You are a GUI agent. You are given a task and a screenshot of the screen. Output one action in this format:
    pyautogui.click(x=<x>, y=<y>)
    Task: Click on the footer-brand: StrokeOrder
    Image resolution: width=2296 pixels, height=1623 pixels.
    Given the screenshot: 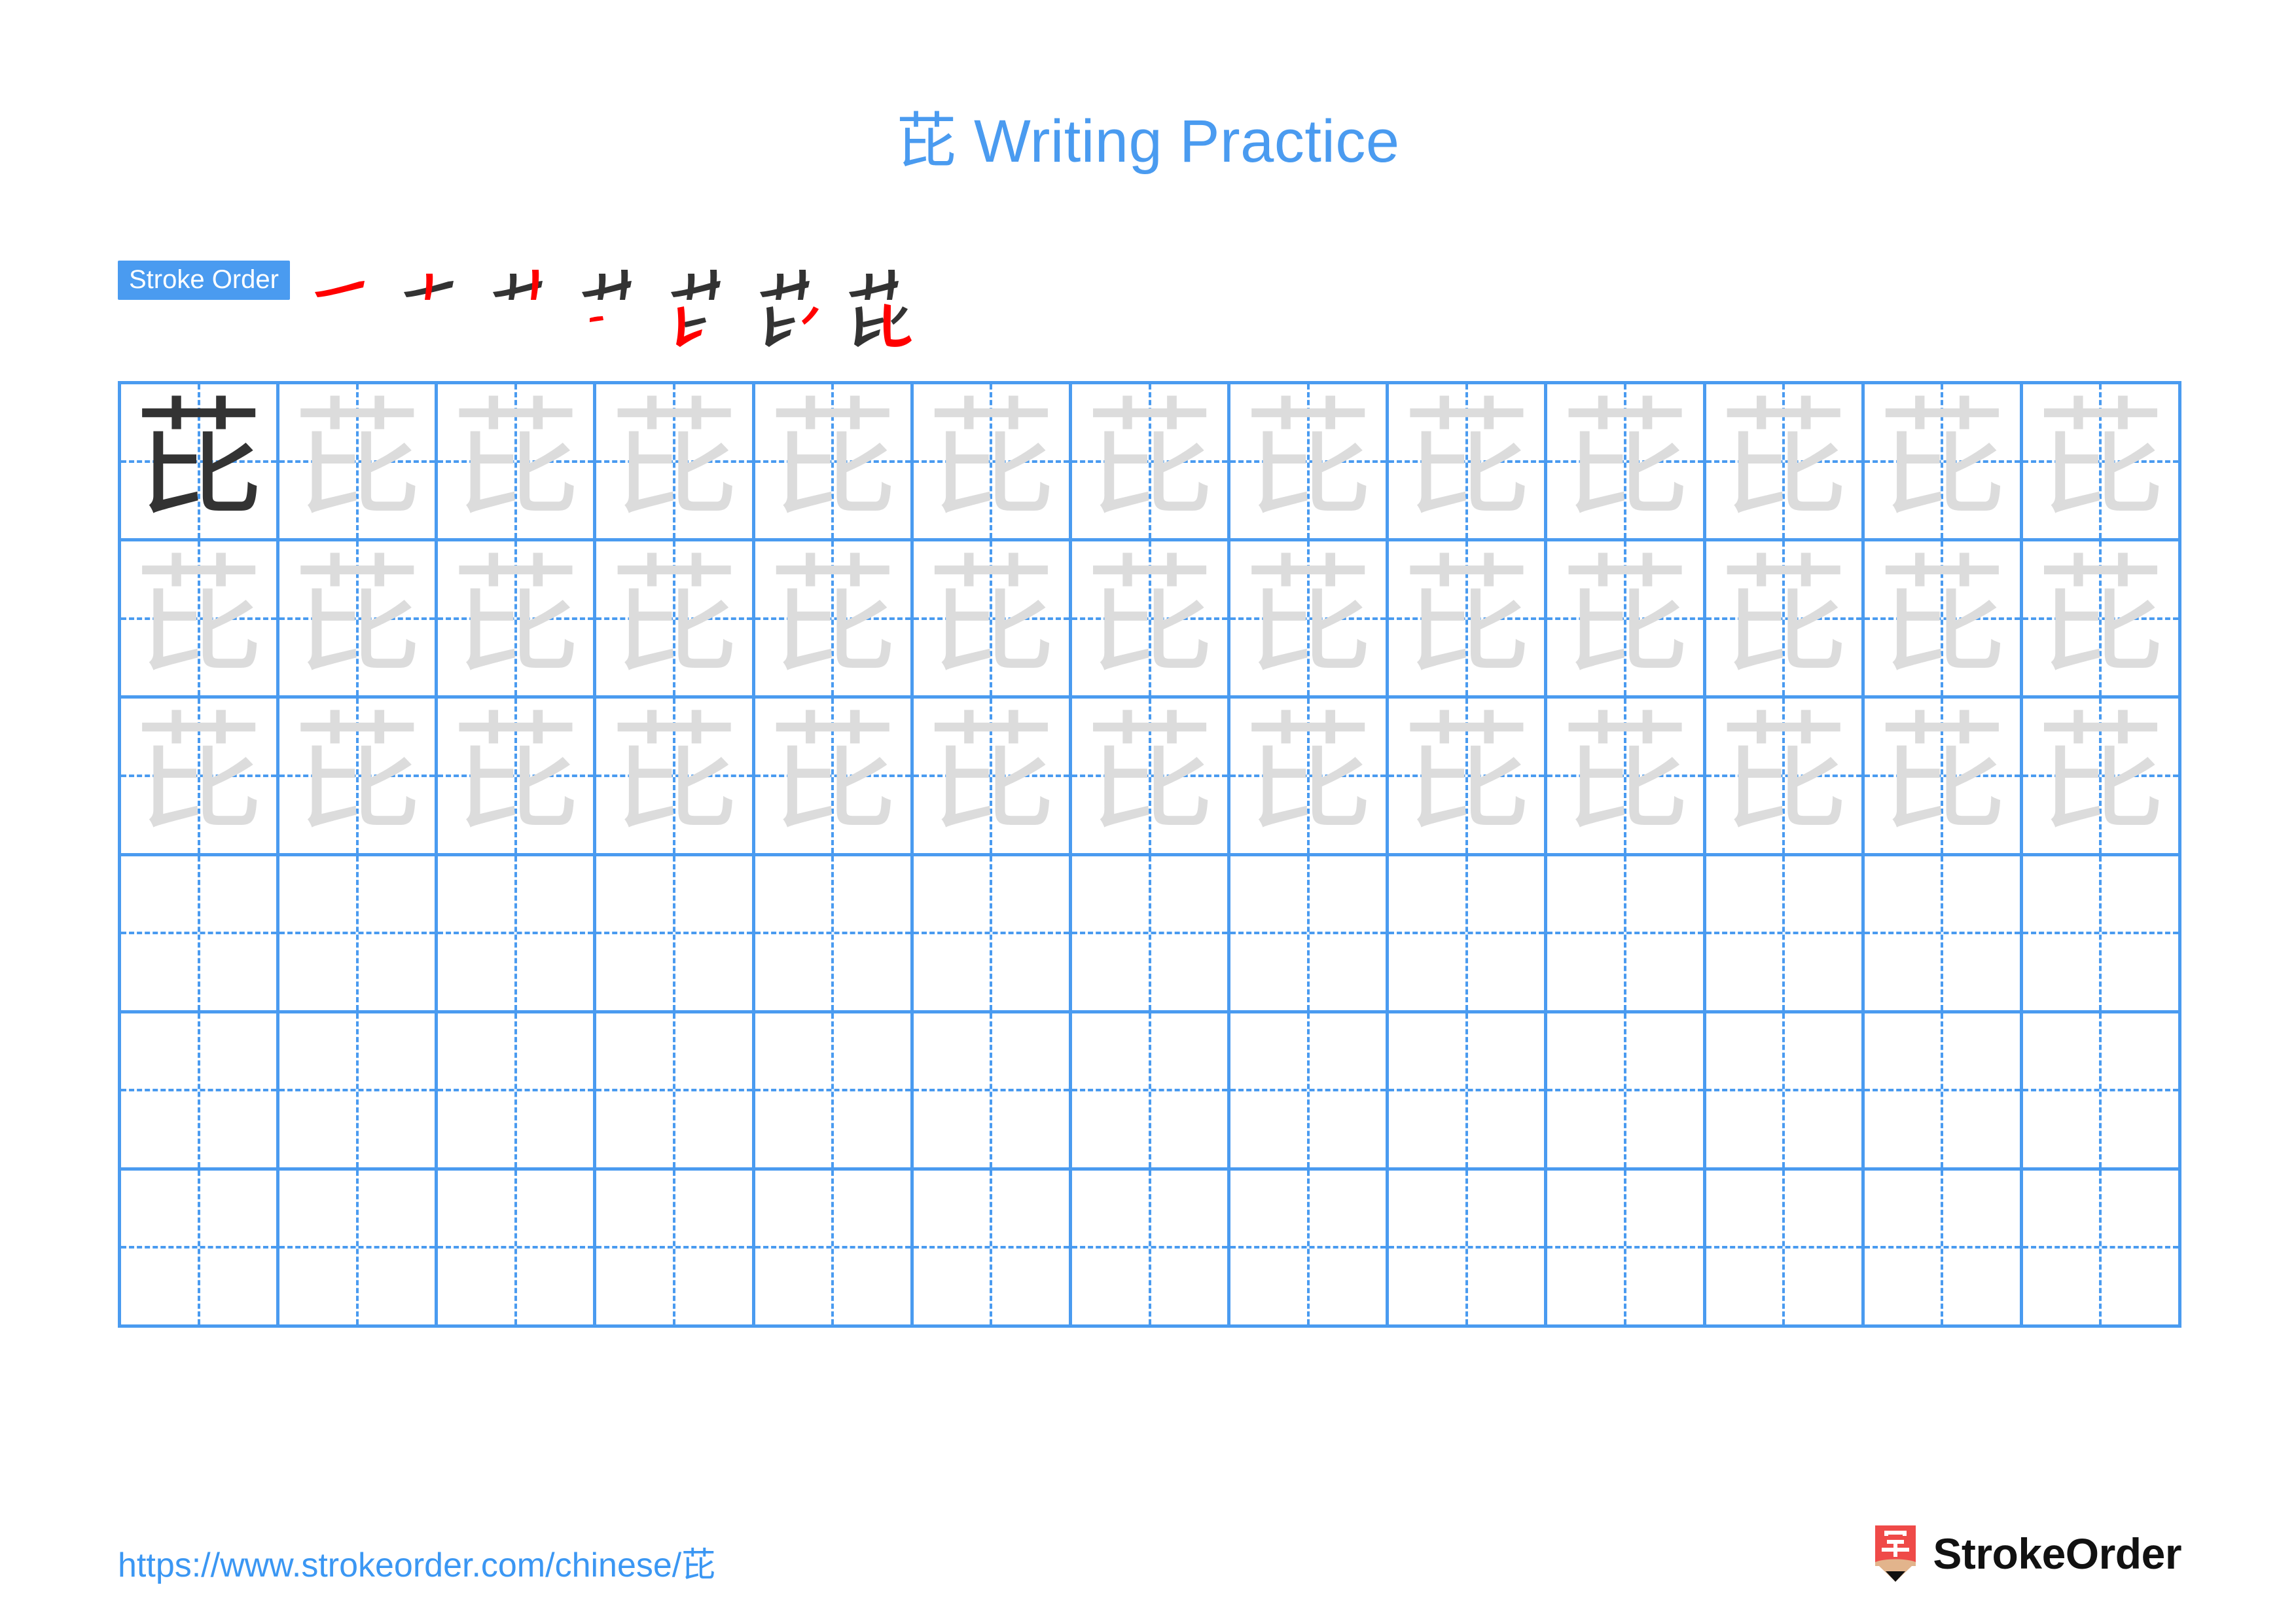 What is the action you would take?
    pyautogui.click(x=2027, y=1553)
    